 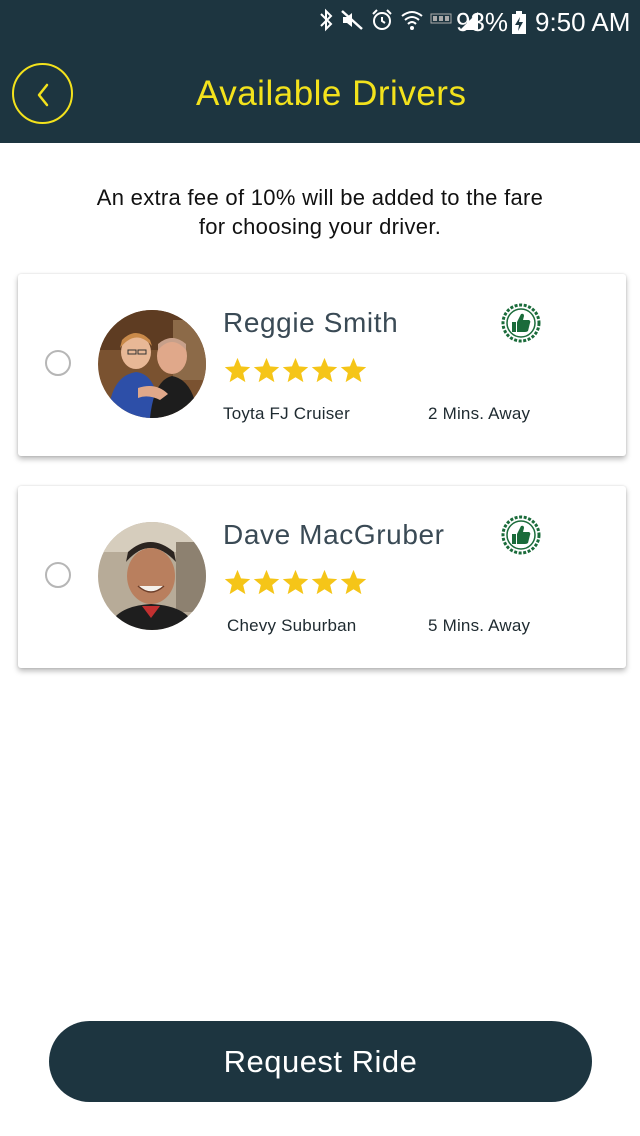 I want to click on fee-notice-line-2: for choosing your driver., so click(x=320, y=226).